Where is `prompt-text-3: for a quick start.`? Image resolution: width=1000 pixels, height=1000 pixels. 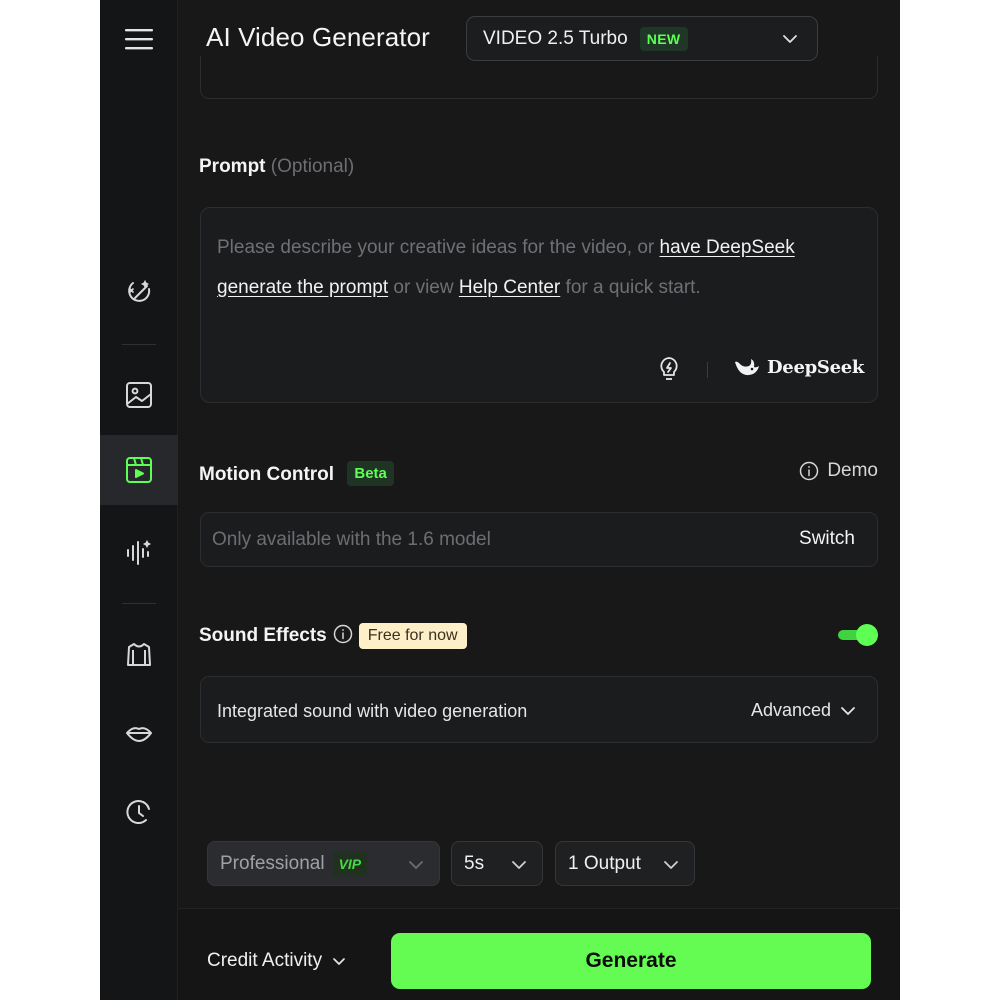 prompt-text-3: for a quick start. is located at coordinates (630, 287).